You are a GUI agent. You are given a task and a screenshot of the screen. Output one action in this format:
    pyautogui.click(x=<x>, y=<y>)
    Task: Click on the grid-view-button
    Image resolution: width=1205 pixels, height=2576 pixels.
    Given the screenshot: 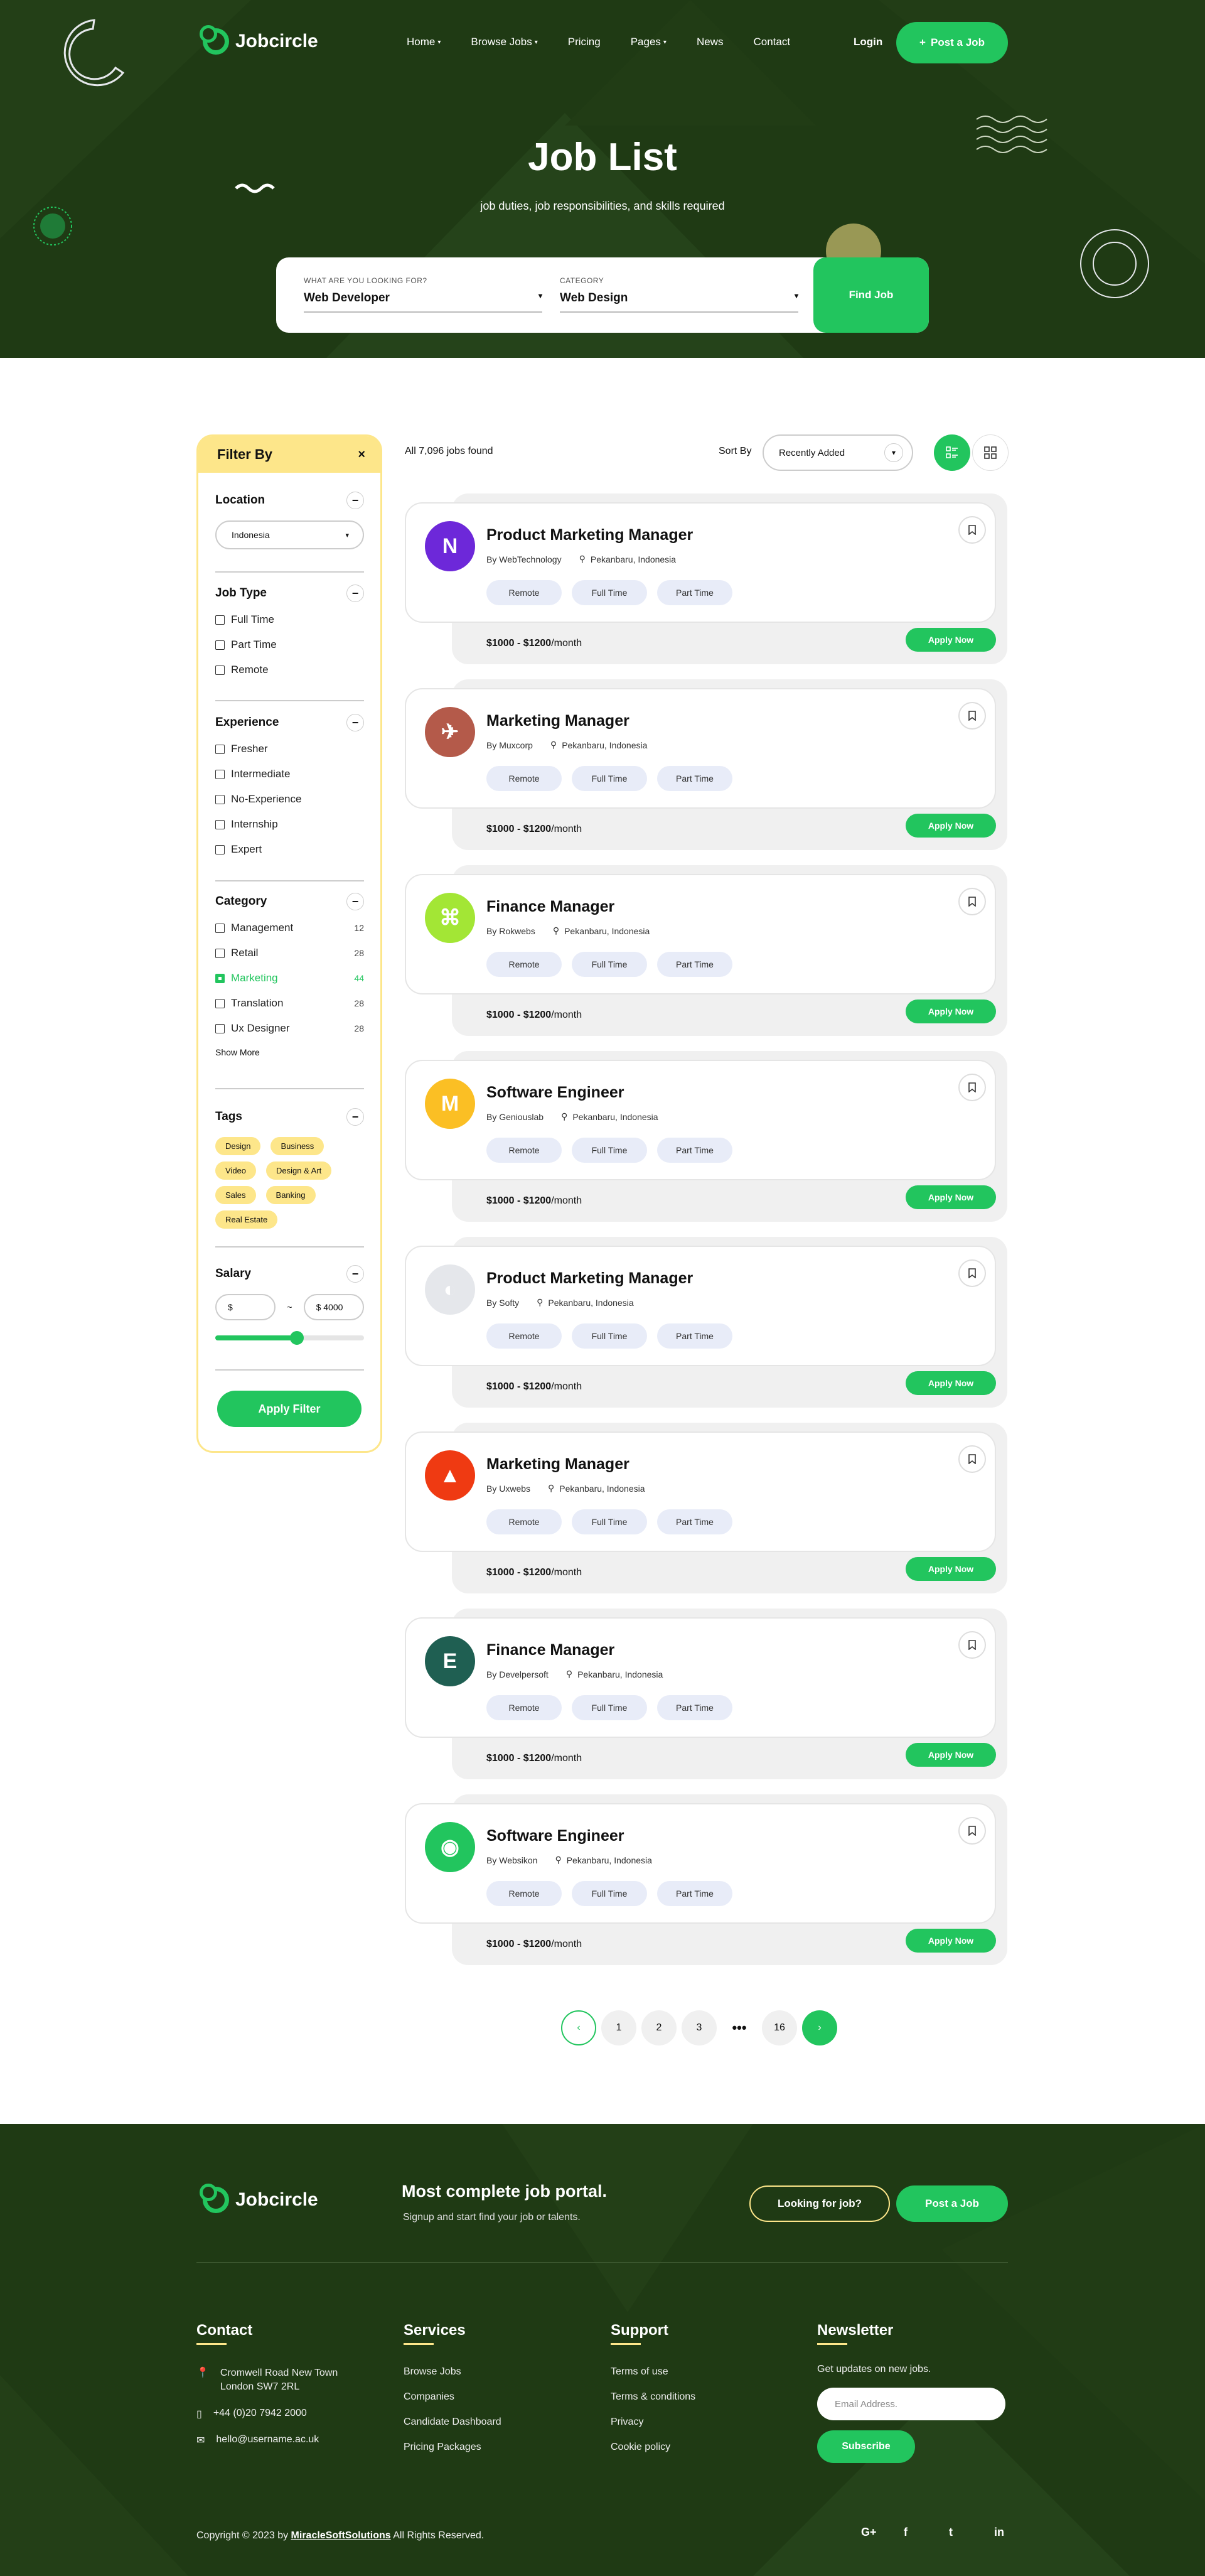 What is the action you would take?
    pyautogui.click(x=990, y=452)
    